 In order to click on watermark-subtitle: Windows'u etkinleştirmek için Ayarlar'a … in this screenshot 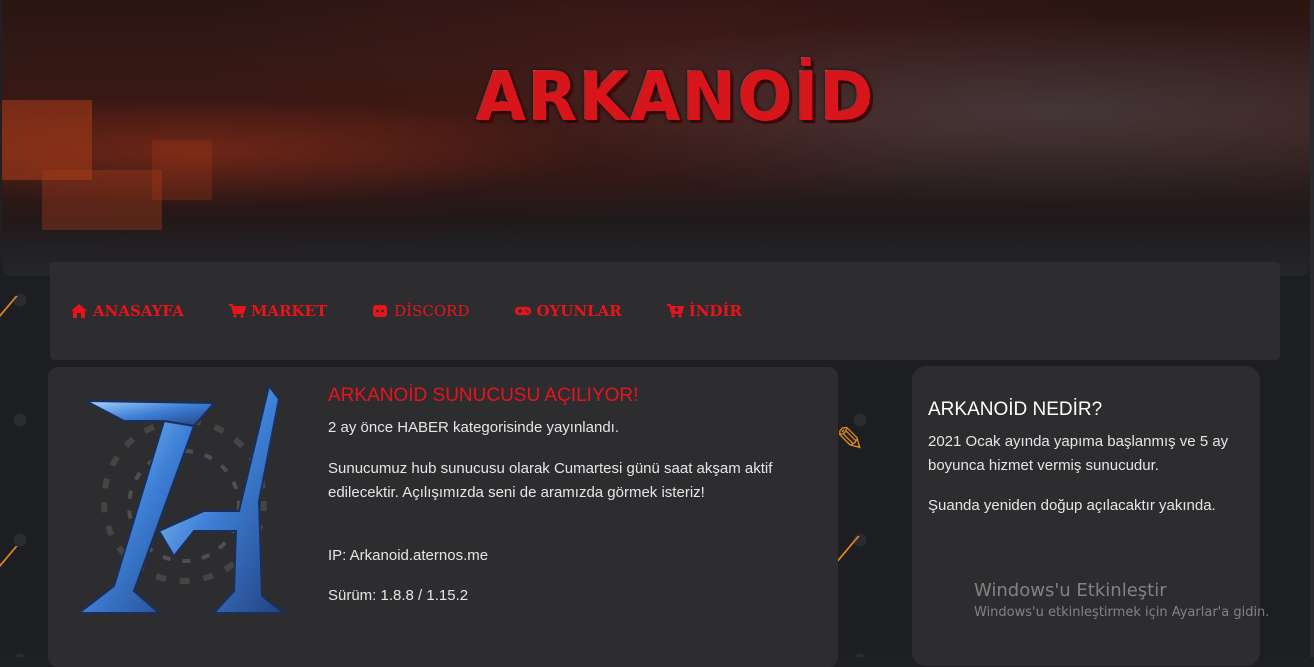, I will do `click(1122, 612)`.